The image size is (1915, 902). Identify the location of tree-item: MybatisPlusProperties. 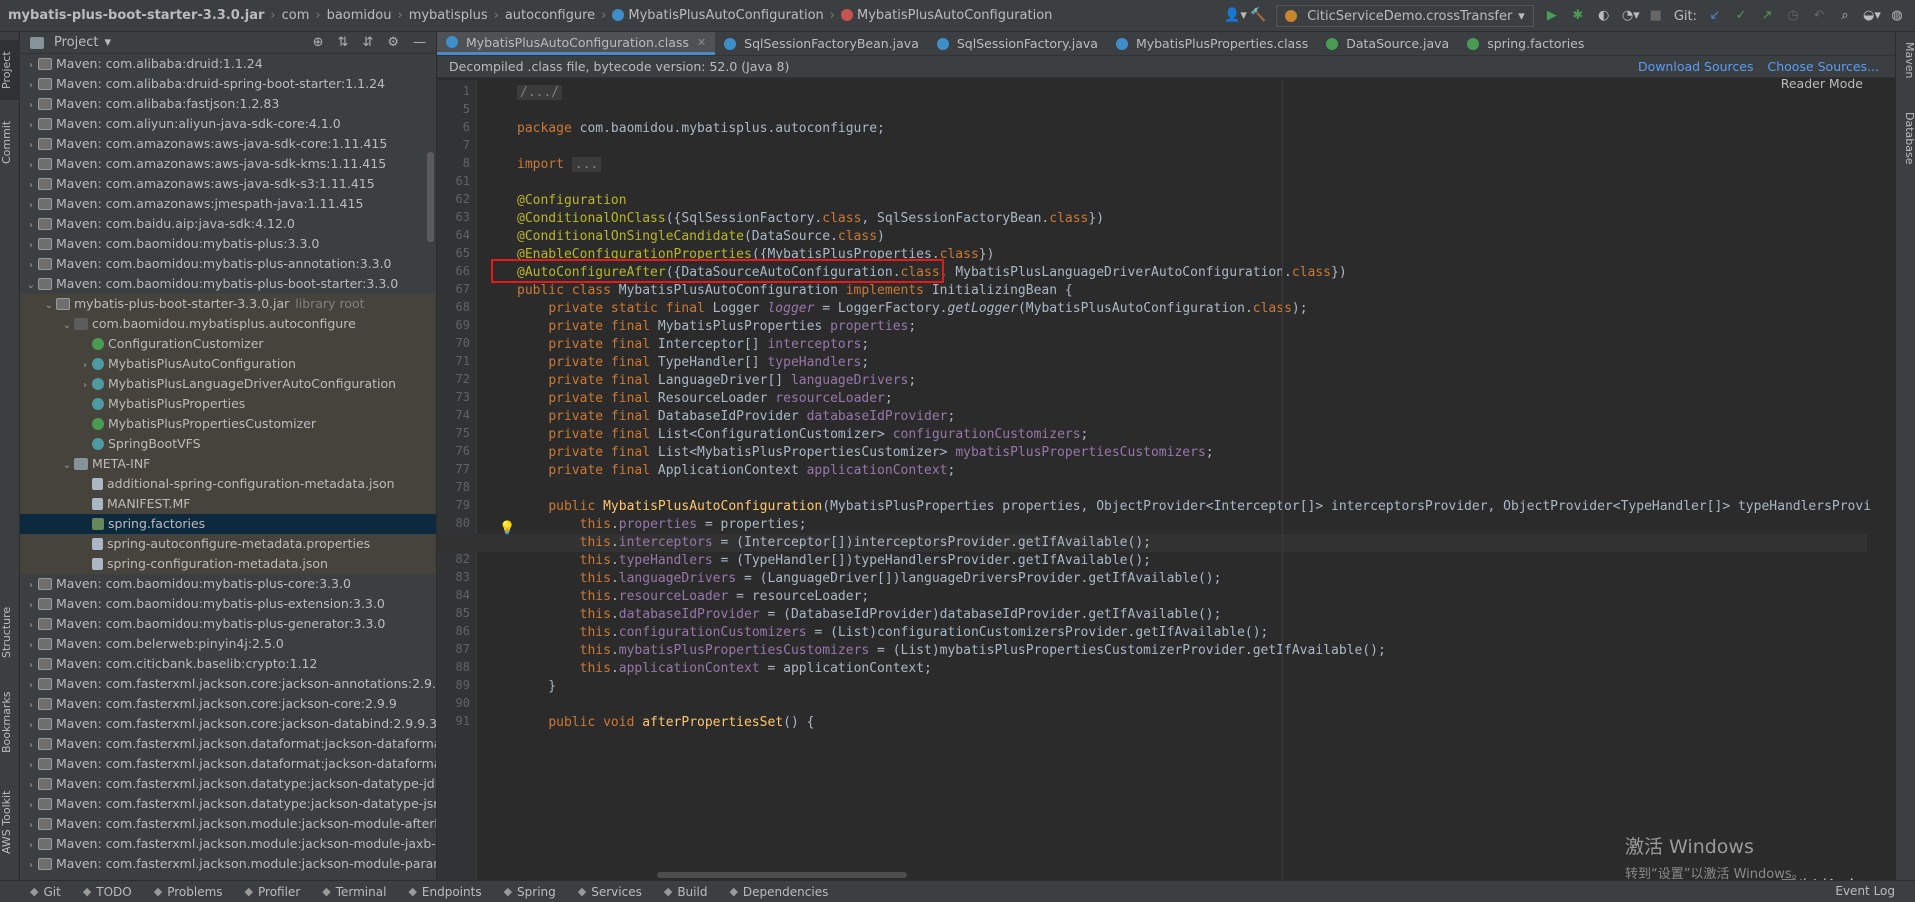
(228, 404).